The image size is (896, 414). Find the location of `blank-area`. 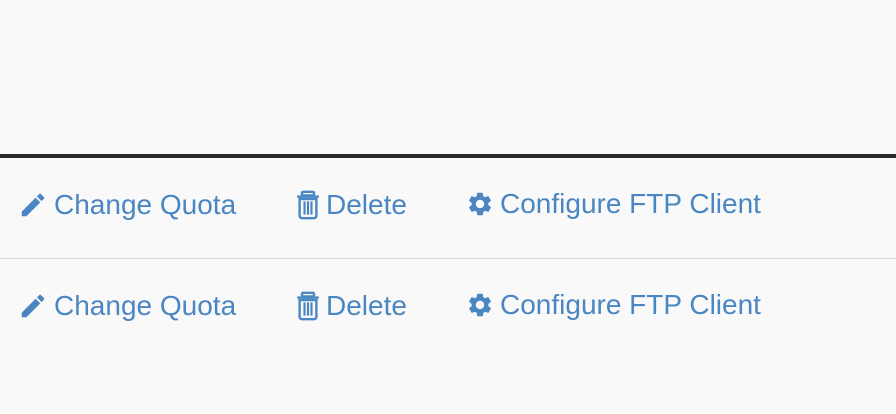

blank-area is located at coordinates (448, 387).